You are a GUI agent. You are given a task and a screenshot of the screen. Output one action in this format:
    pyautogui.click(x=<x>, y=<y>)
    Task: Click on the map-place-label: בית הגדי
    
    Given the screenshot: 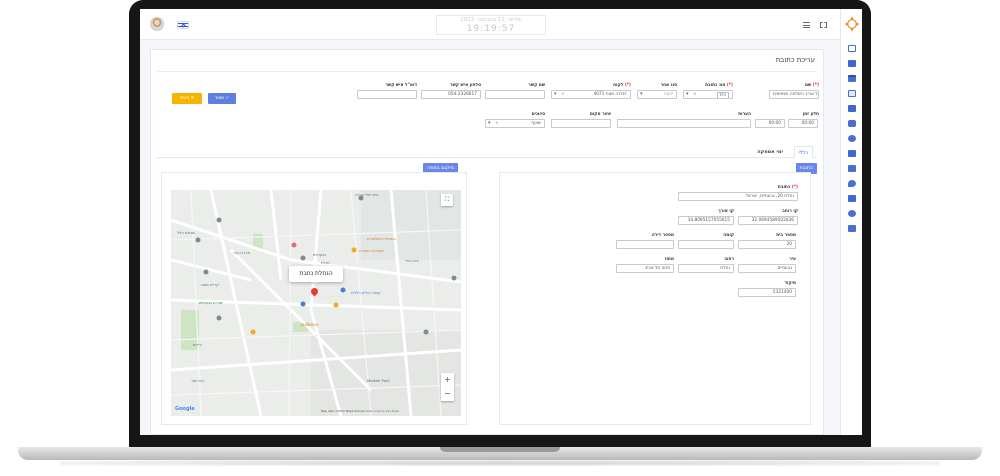 What is the action you would take?
    pyautogui.click(x=412, y=260)
    